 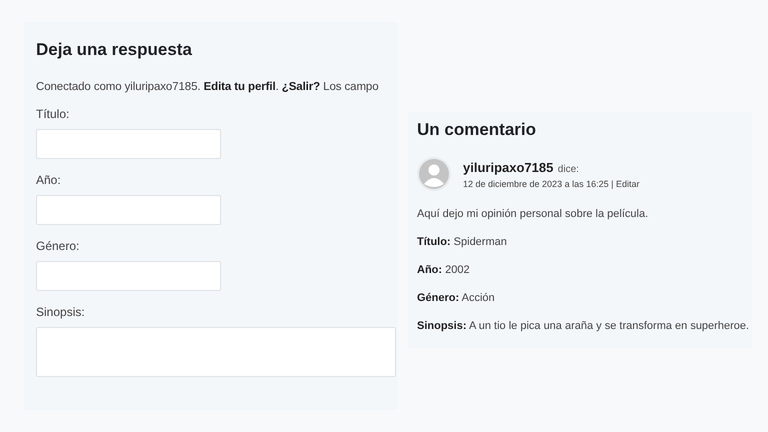 I want to click on comment-author: yiluripaxo7185, so click(x=508, y=167).